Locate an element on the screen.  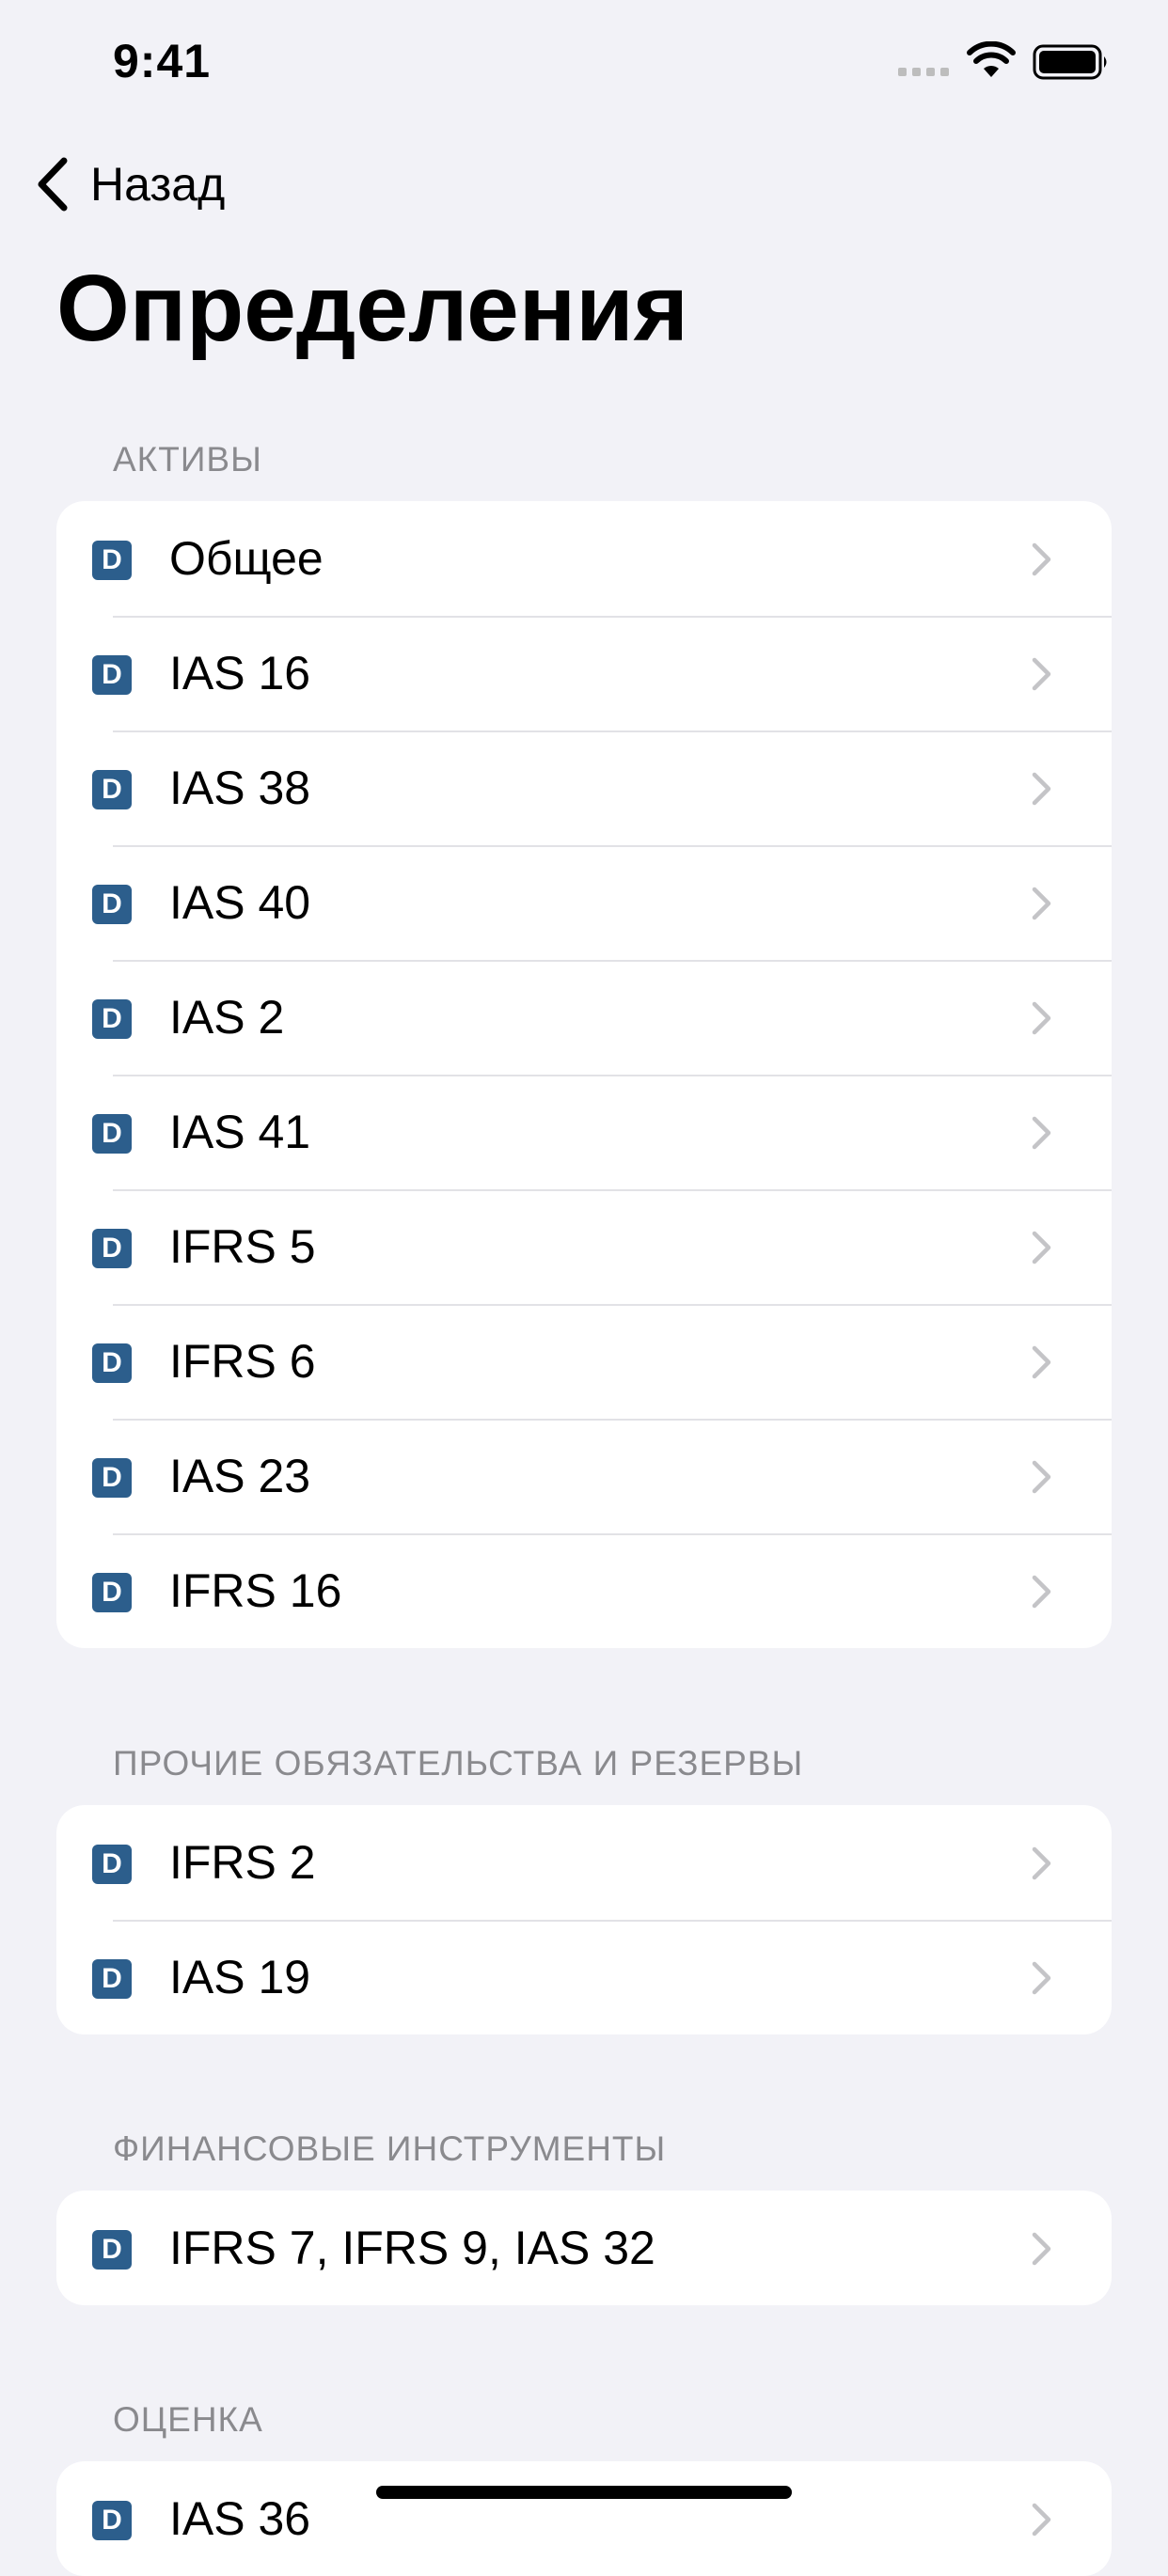
cellular-signal-icon is located at coordinates (923, 72).